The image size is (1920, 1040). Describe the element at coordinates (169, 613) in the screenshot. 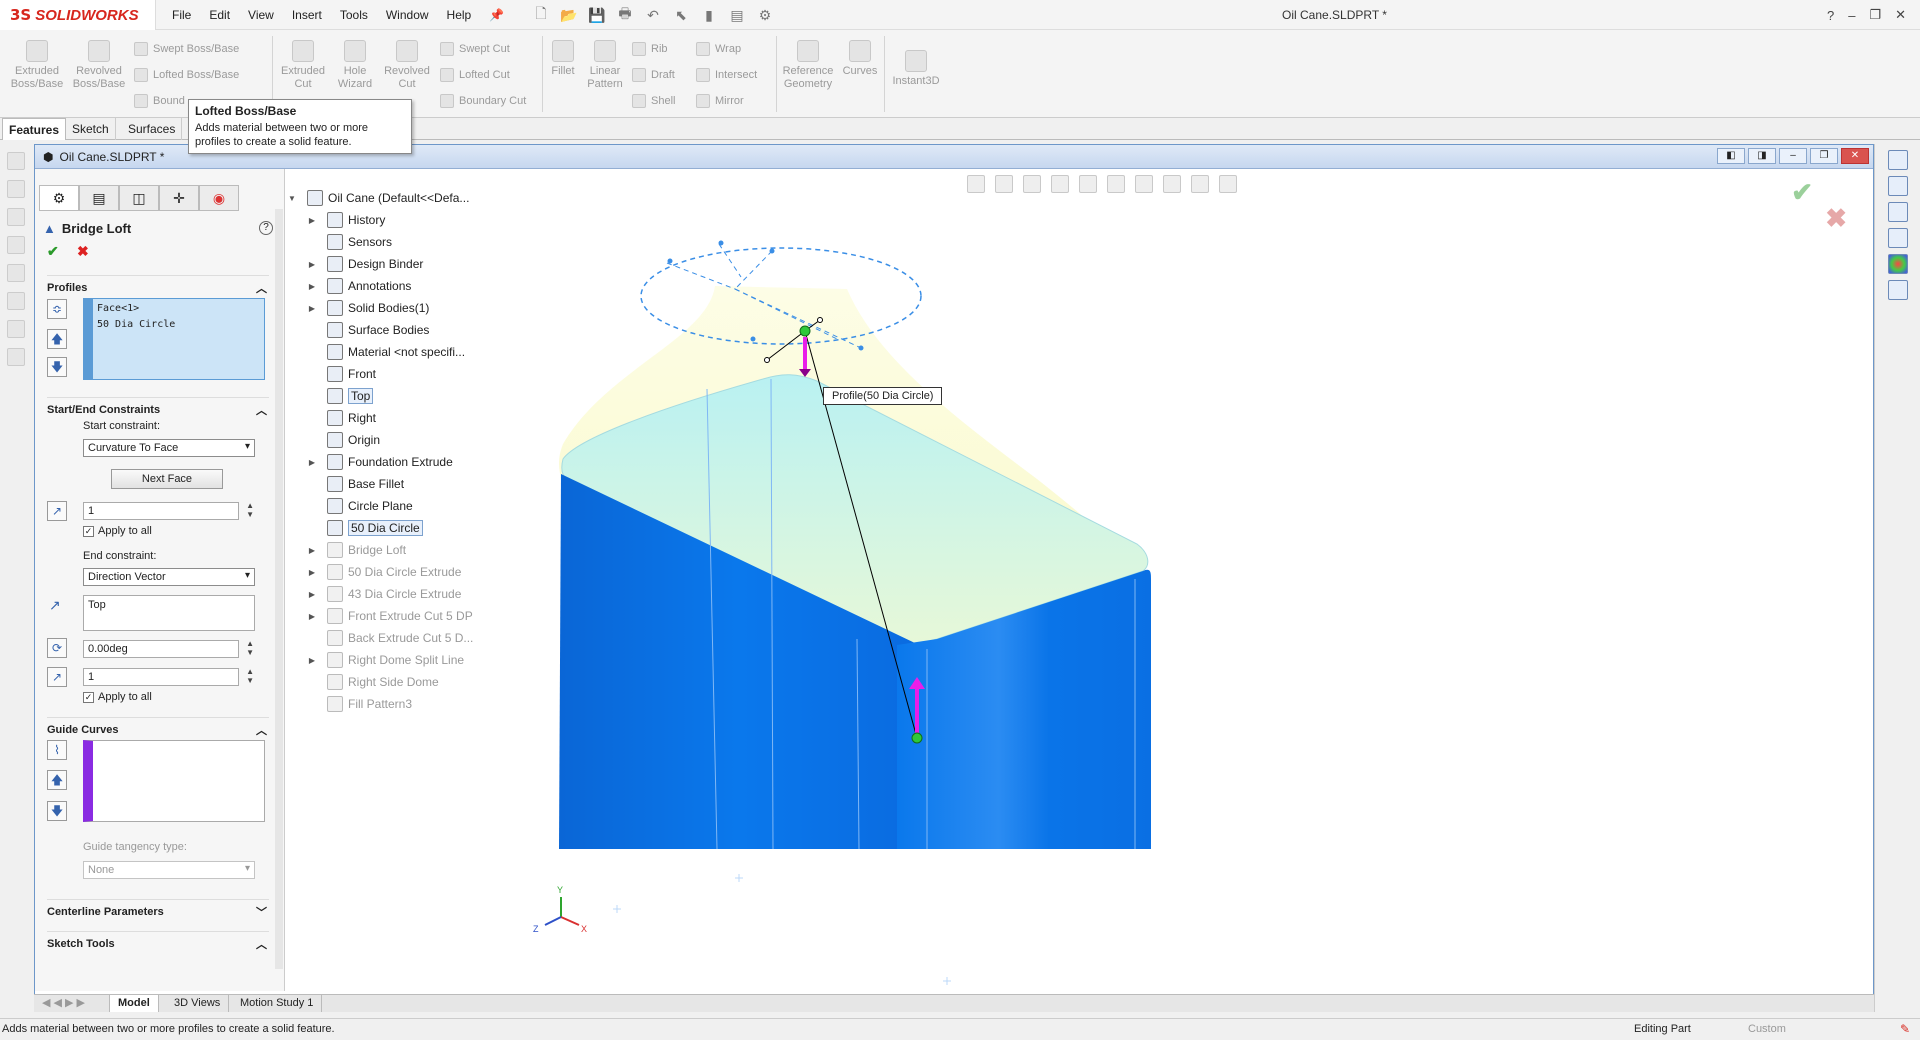

I see `direction-vector-field: Top` at that location.